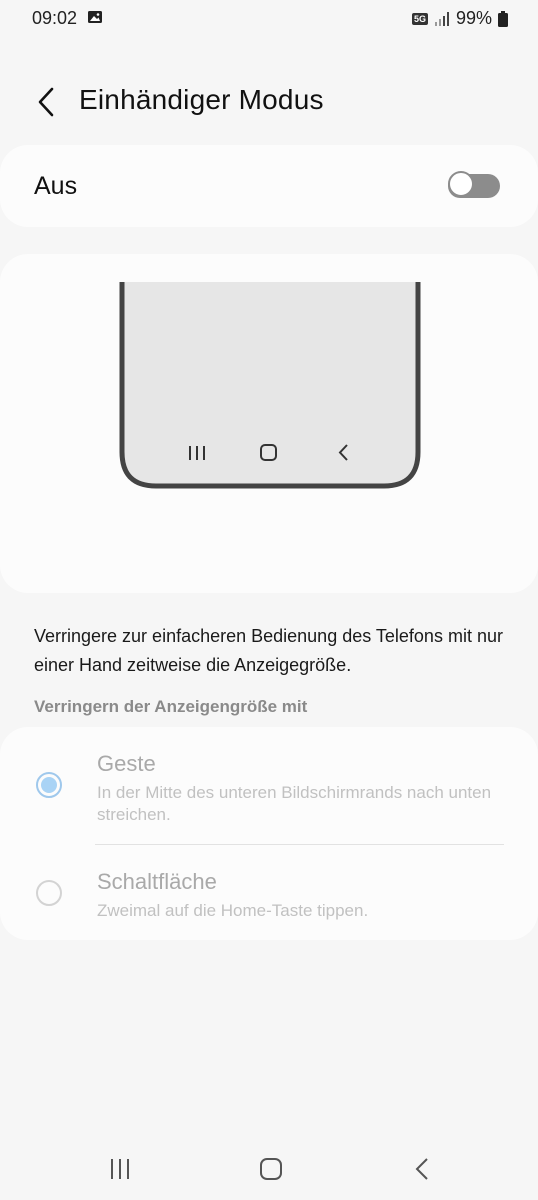  Describe the element at coordinates (270, 385) in the screenshot. I see `phone-illustration` at that location.